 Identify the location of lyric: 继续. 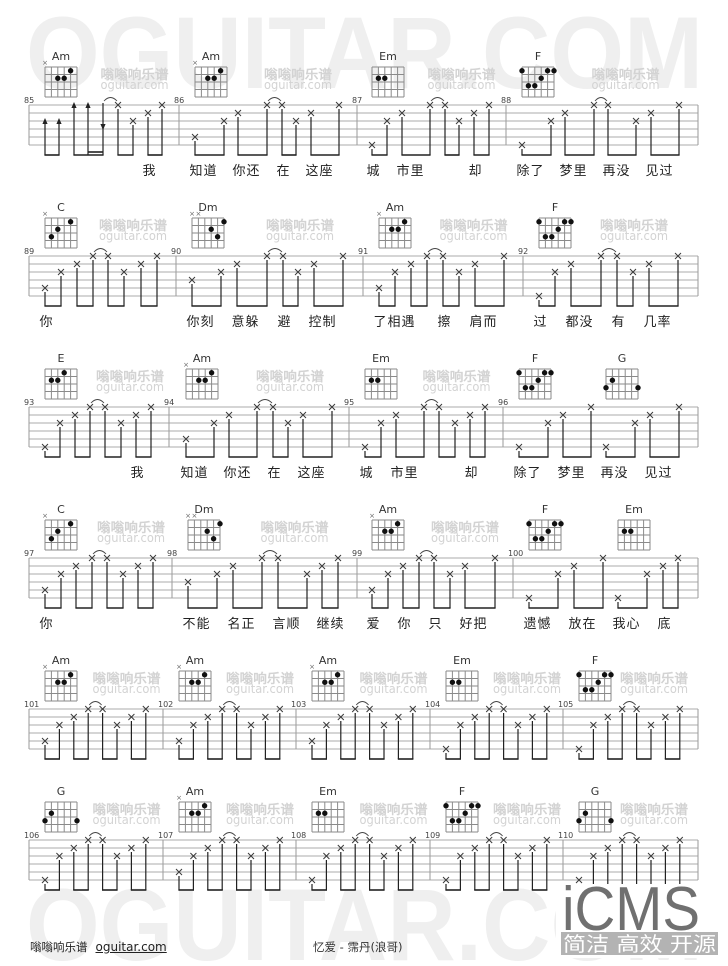
(331, 624).